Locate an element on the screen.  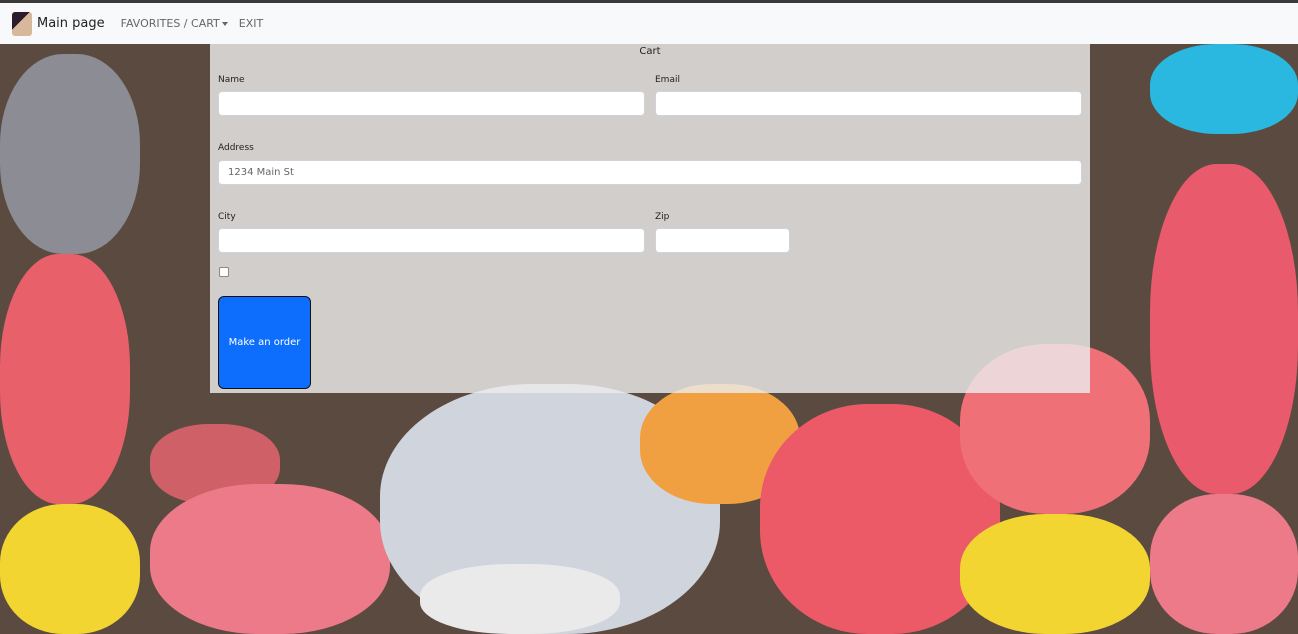
zip-input is located at coordinates (722, 240).